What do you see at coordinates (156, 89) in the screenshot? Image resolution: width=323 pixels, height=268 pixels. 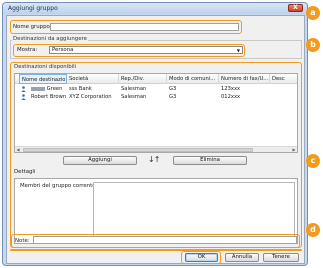 I see `table-row: Green sss Bank Salesman G3 123xxx` at bounding box center [156, 89].